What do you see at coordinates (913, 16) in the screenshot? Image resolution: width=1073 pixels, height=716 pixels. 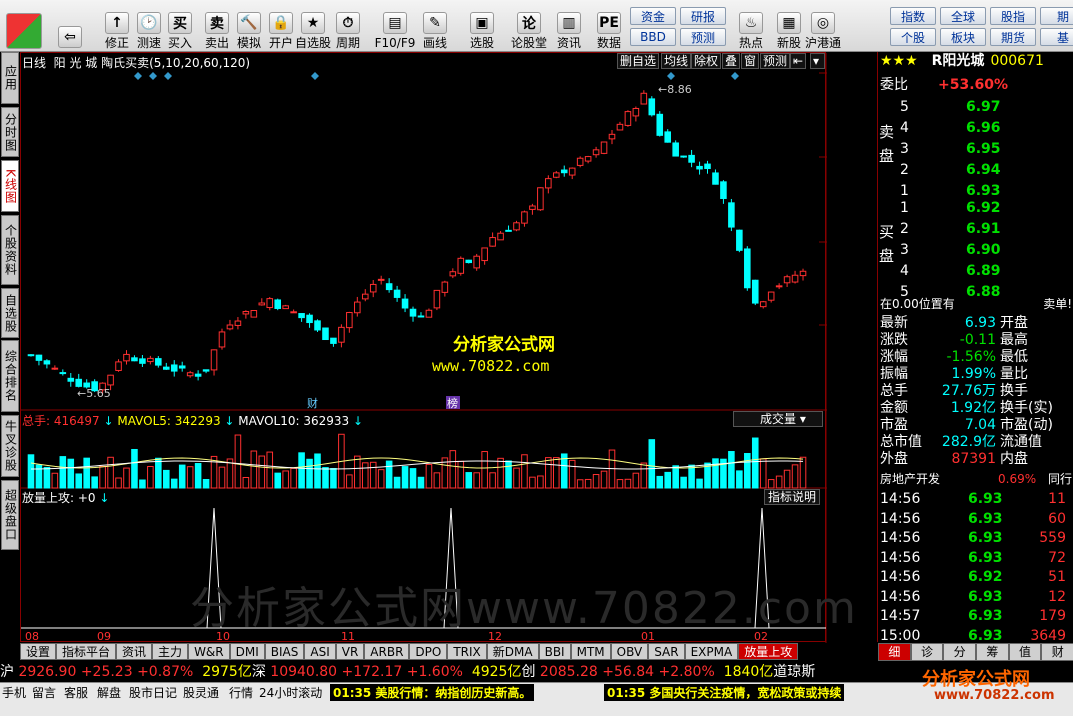 I see `nav-0-button: 指数` at bounding box center [913, 16].